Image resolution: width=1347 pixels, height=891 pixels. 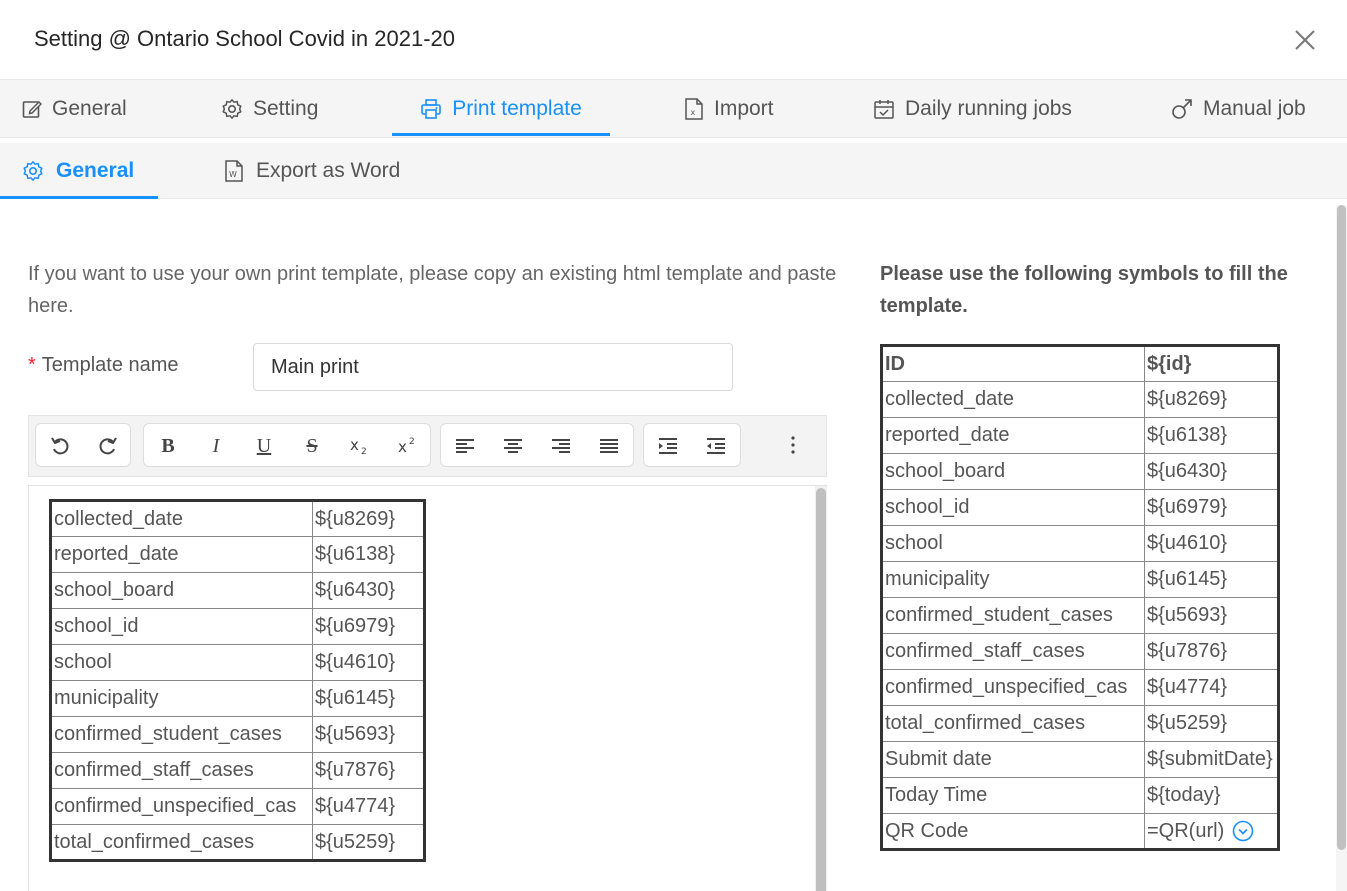 What do you see at coordinates (312, 446) in the screenshot?
I see `strikethrough-icon: S` at bounding box center [312, 446].